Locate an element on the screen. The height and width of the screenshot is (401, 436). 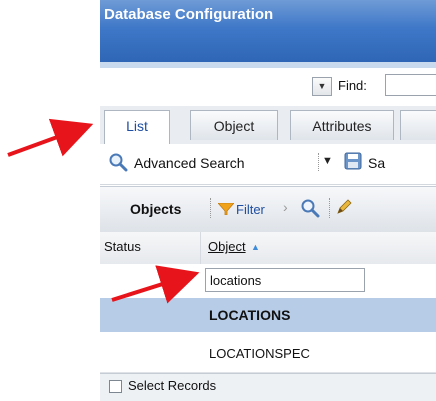
tab-attributes: Attributes is located at coordinates (342, 125).